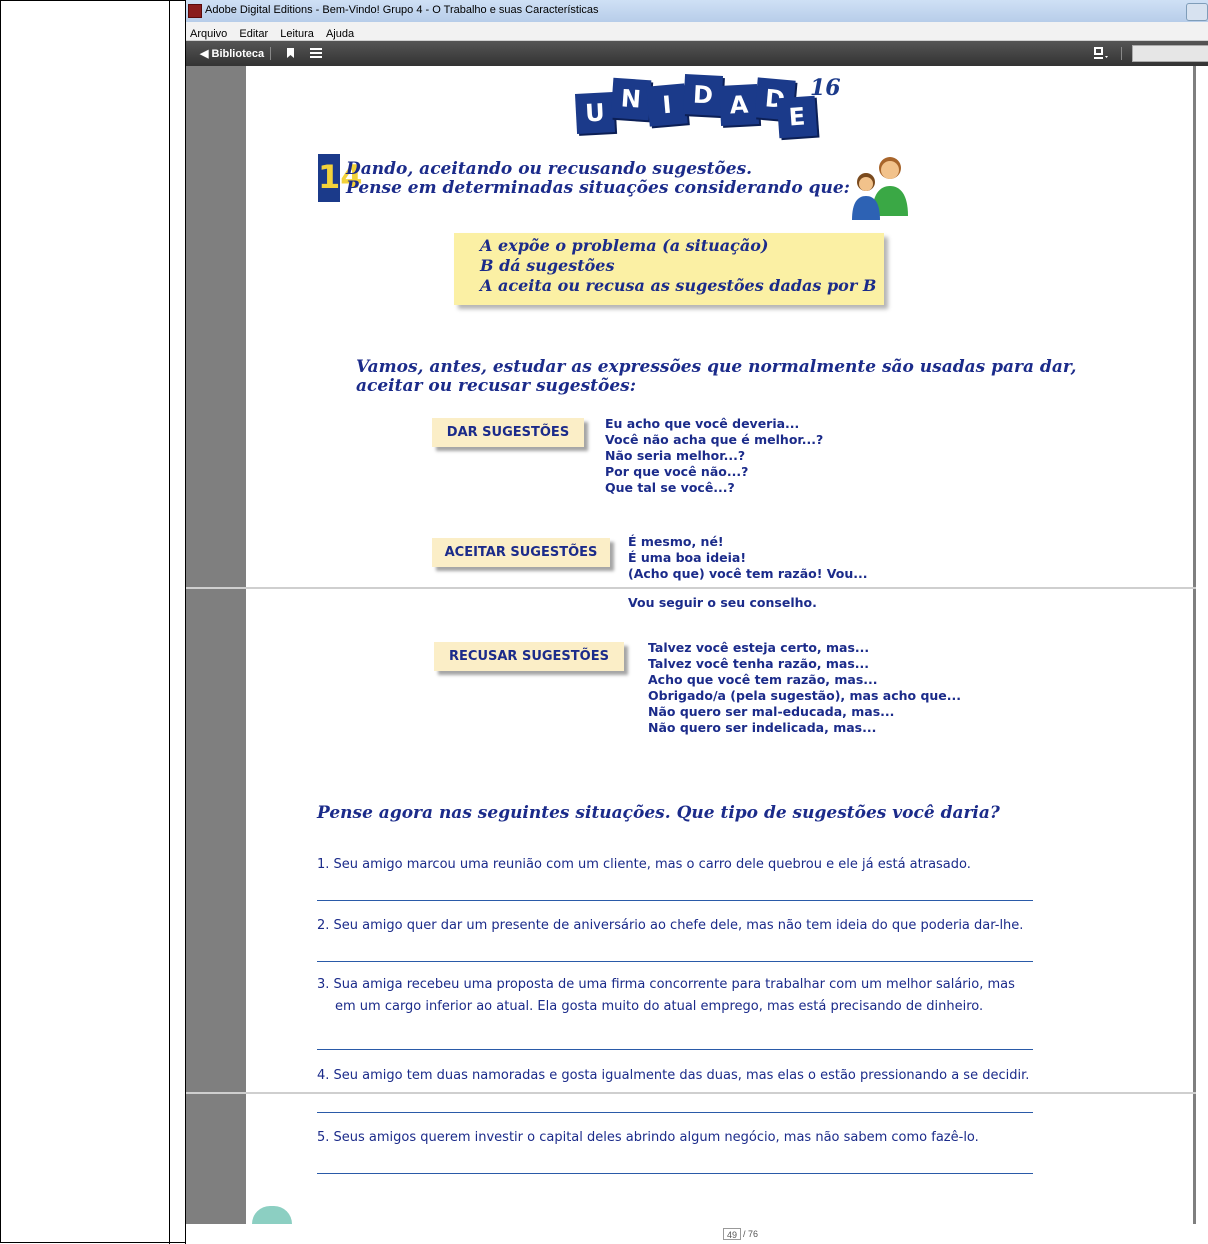  Describe the element at coordinates (529, 656) in the screenshot. I see `tag-recusar-sugestoes: RECUSAR SUGESTÕES` at that location.